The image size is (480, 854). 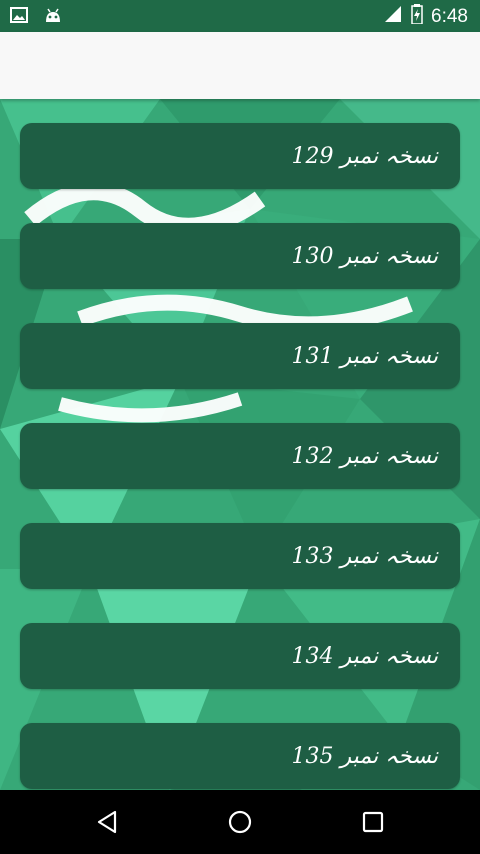 What do you see at coordinates (53, 17) in the screenshot?
I see `android-icon` at bounding box center [53, 17].